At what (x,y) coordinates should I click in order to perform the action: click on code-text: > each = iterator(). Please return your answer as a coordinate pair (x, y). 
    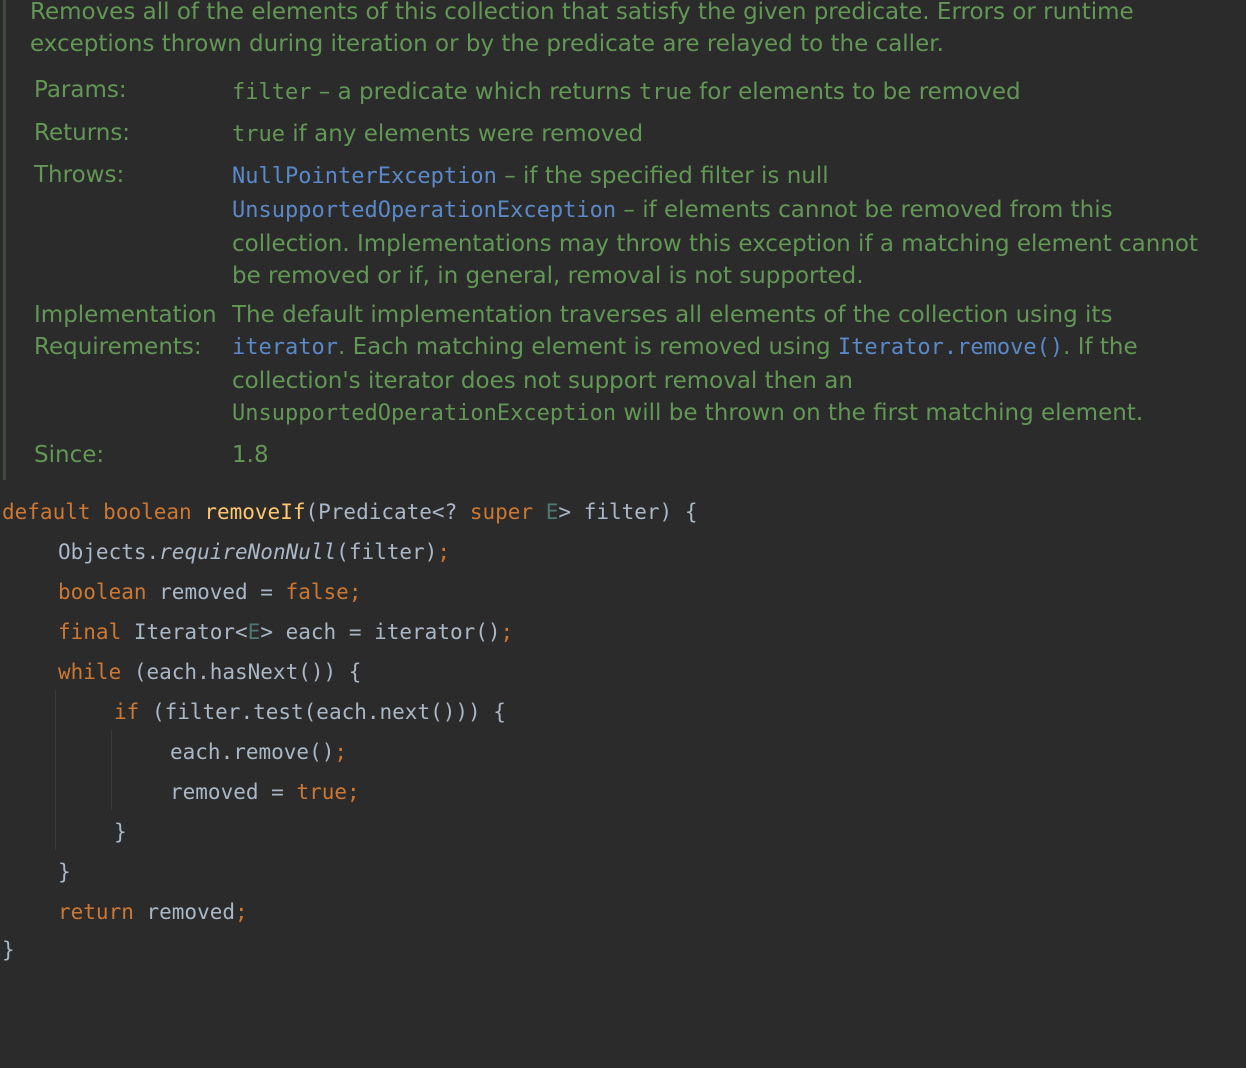
    Looking at the image, I should click on (380, 632).